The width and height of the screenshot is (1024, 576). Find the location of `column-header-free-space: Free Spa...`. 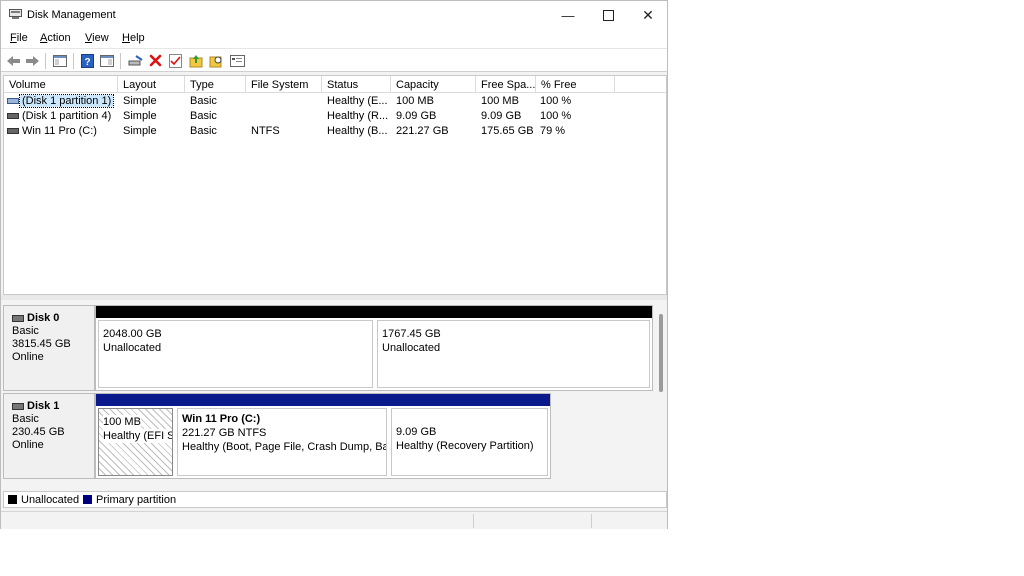

column-header-free-space: Free Spa... is located at coordinates (506, 84).